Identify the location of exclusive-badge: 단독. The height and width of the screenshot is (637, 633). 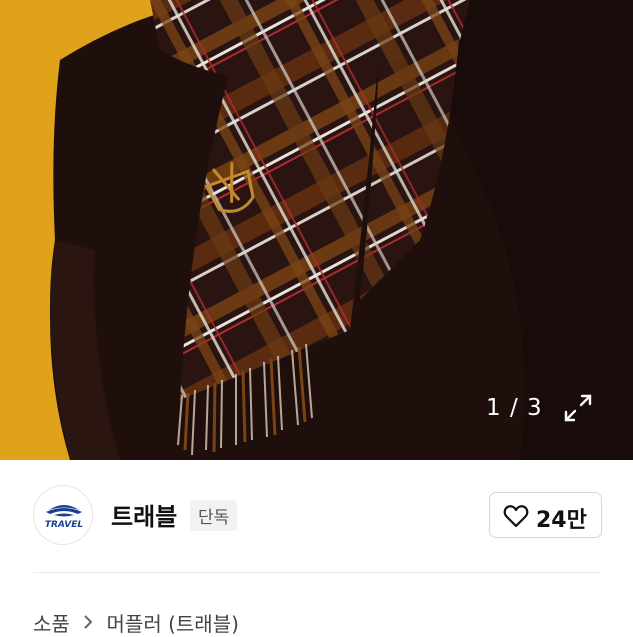
(214, 515).